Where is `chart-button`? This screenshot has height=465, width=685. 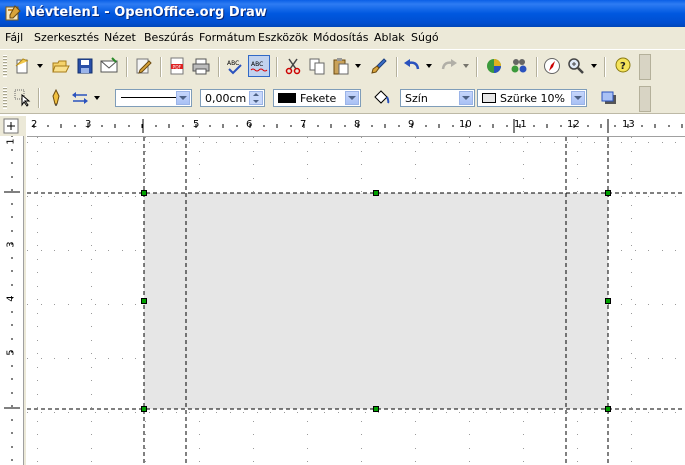
chart-button is located at coordinates (494, 66).